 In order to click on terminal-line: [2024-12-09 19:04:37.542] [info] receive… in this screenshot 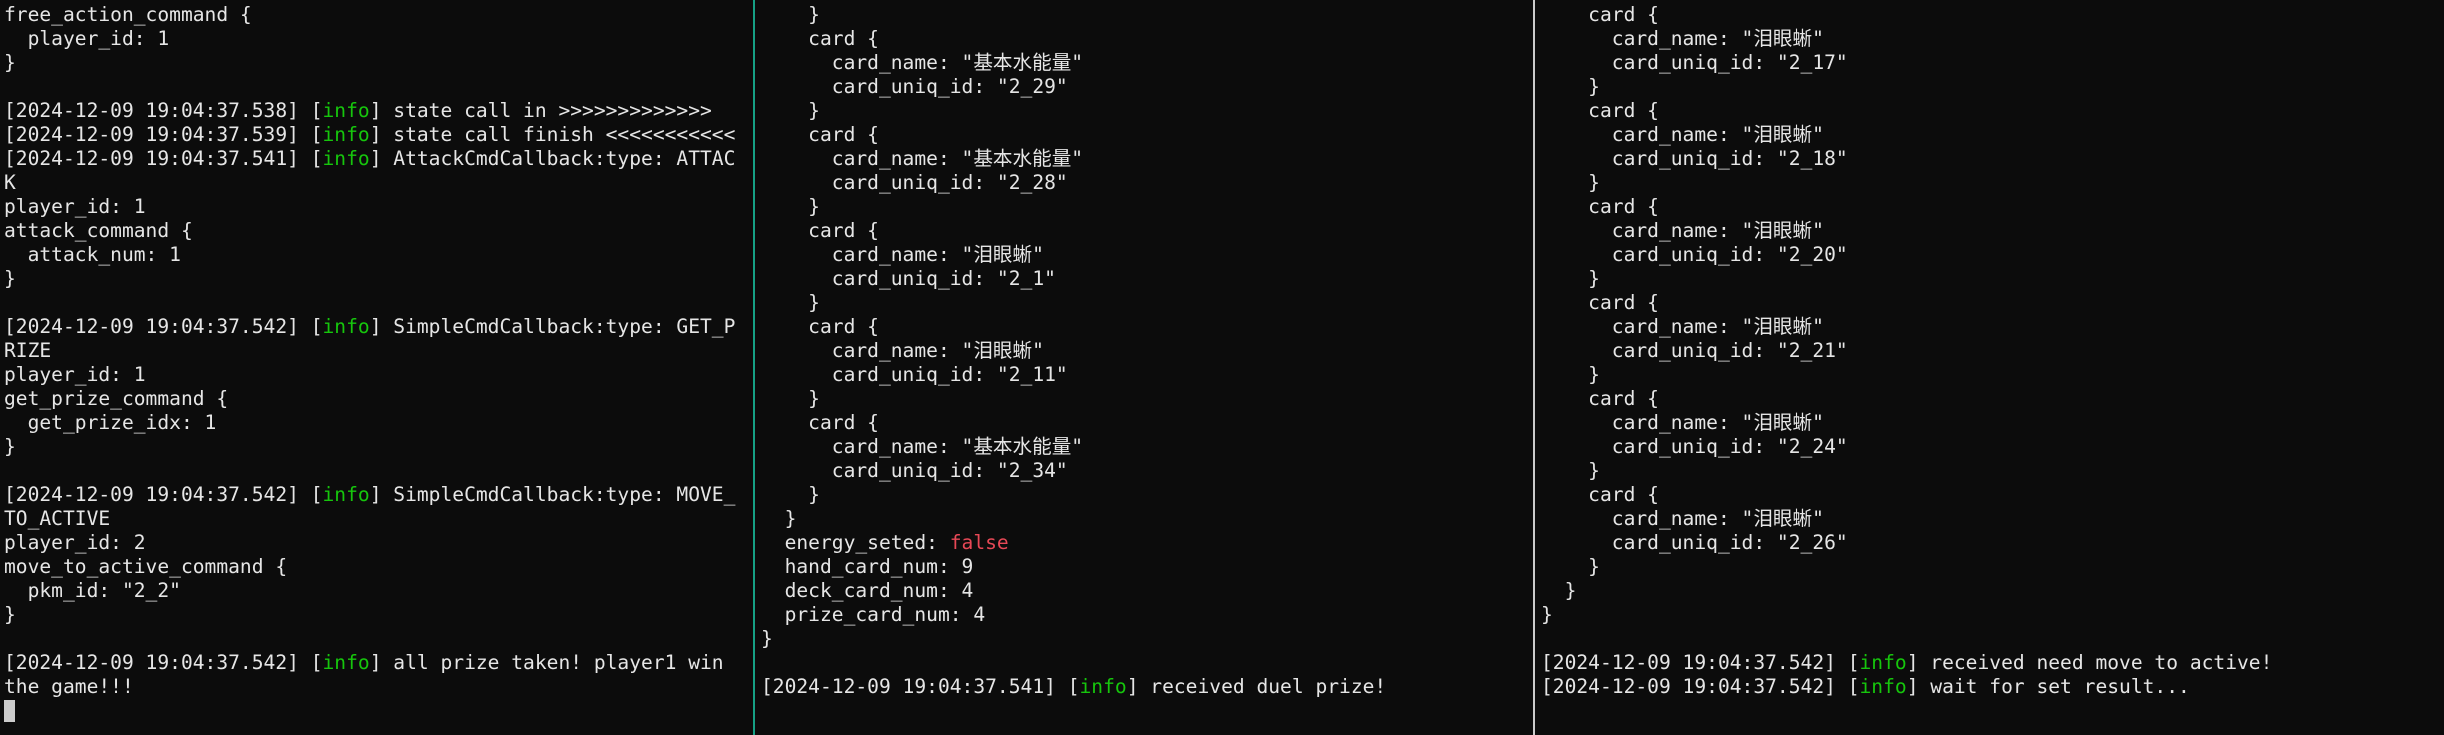, I will do `click(1992, 663)`.